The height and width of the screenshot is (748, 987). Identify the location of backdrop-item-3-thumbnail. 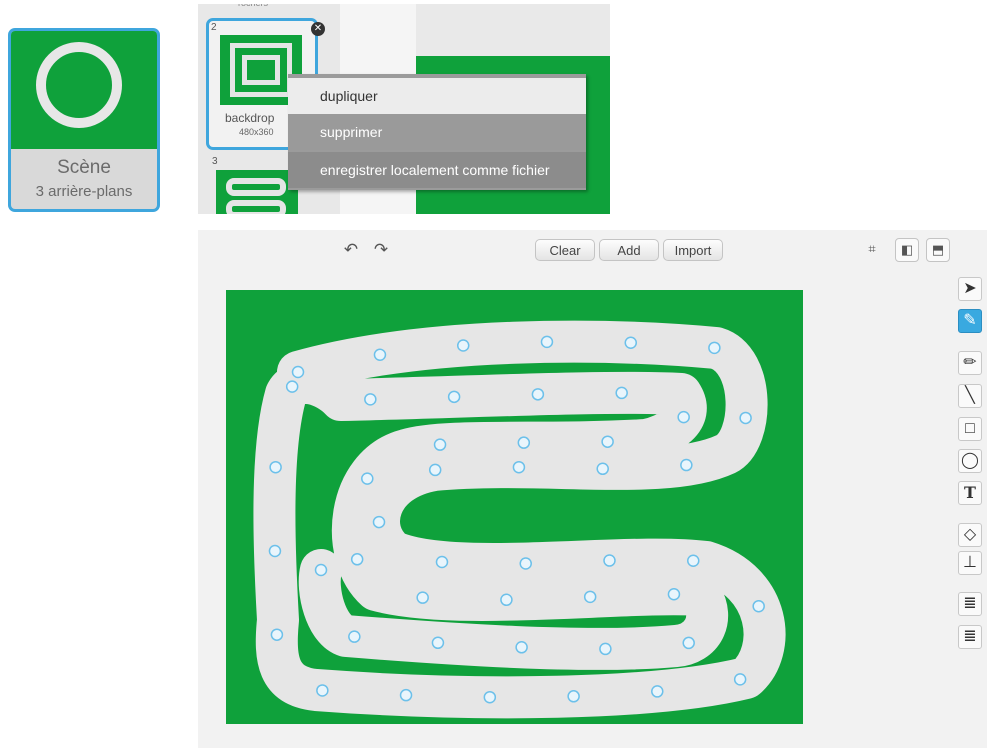
(257, 192).